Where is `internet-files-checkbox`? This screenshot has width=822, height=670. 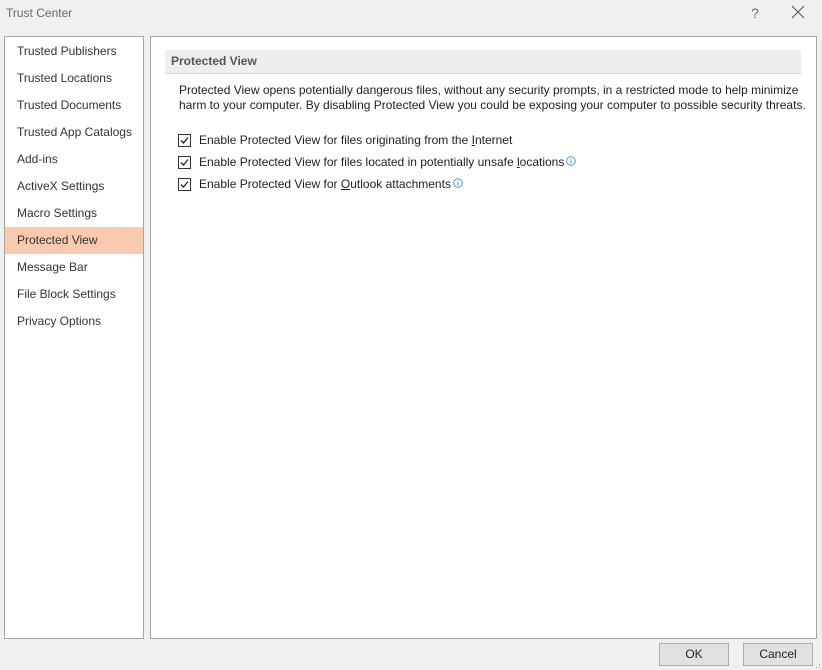 internet-files-checkbox is located at coordinates (184, 140).